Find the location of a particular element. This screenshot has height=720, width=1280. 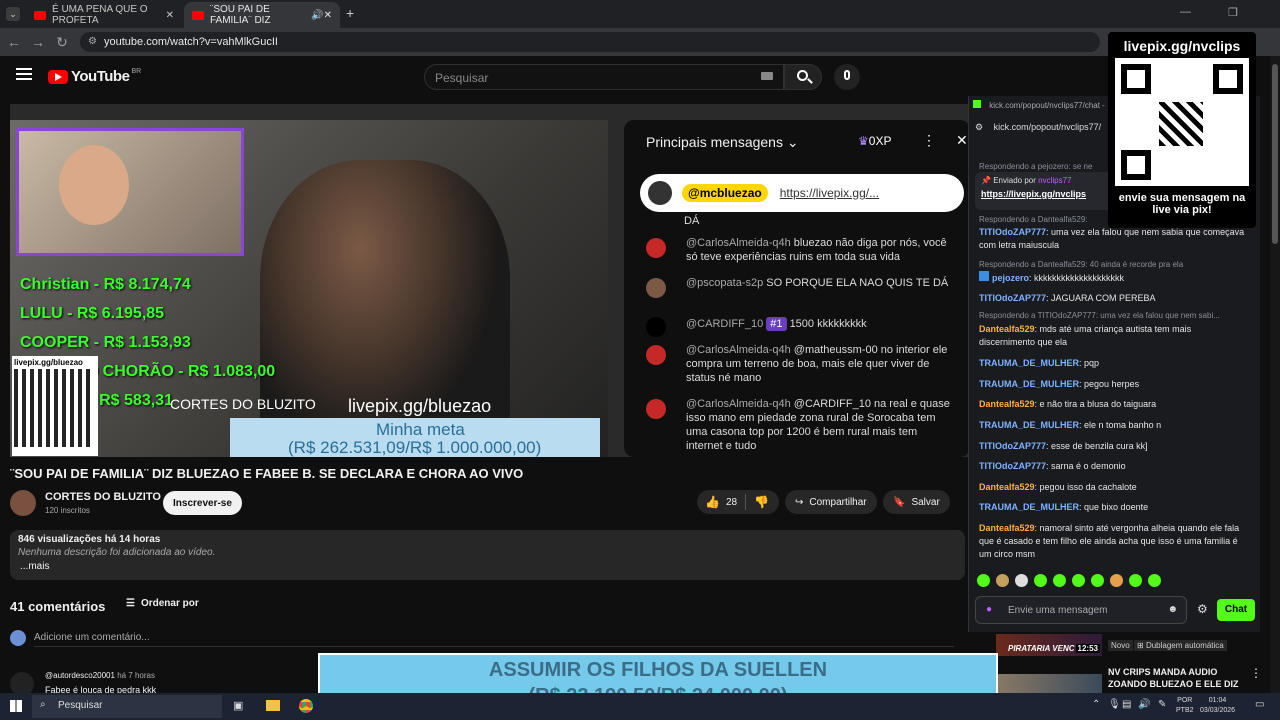

emoji-icon: ☻ is located at coordinates (1172, 609).